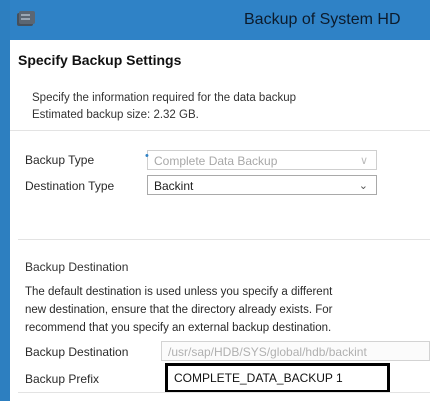 The image size is (430, 401). What do you see at coordinates (100, 60) in the screenshot?
I see `page-title: Specify Backup Settings` at bounding box center [100, 60].